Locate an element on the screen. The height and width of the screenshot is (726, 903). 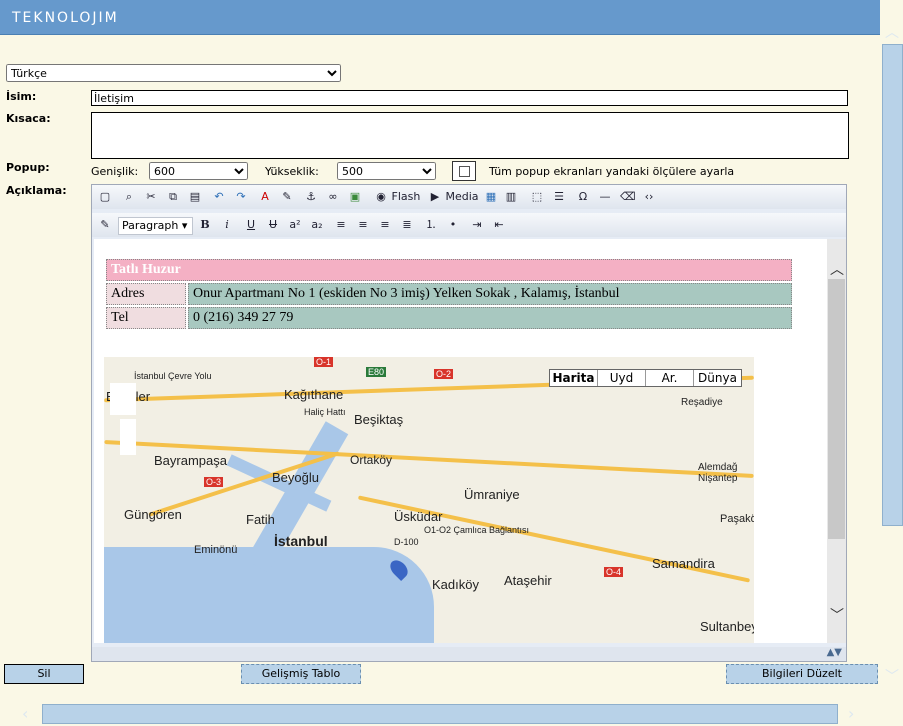
short-textarea is located at coordinates (470, 135).